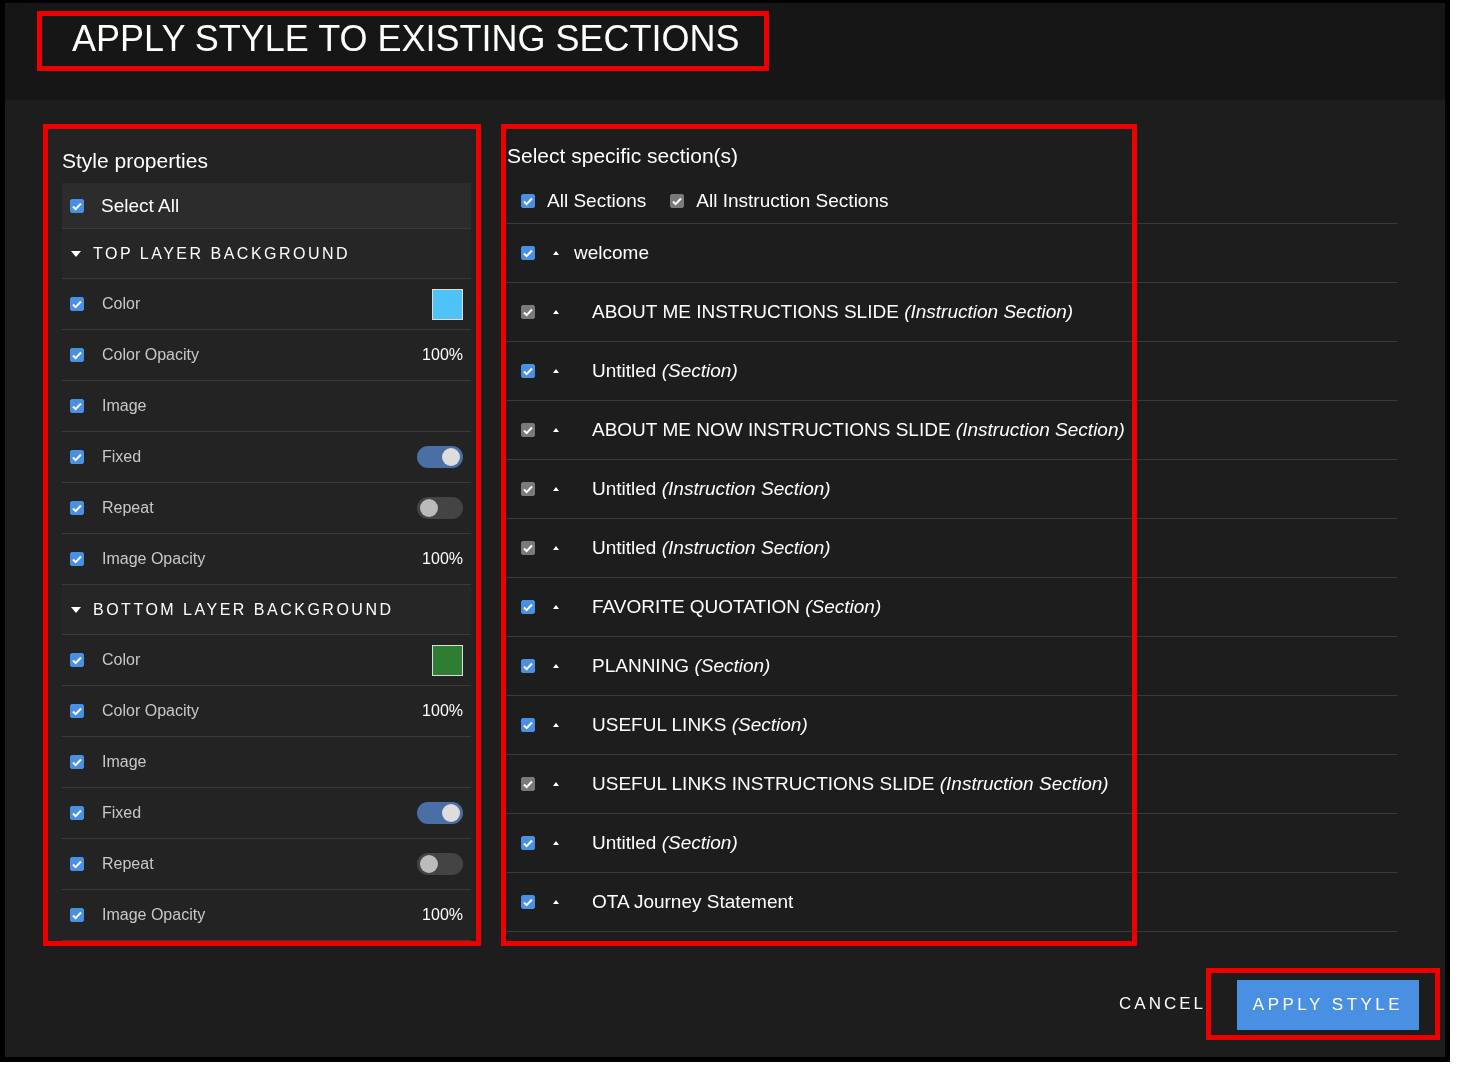  What do you see at coordinates (266, 206) in the screenshot?
I see `select-all-row: Select All` at bounding box center [266, 206].